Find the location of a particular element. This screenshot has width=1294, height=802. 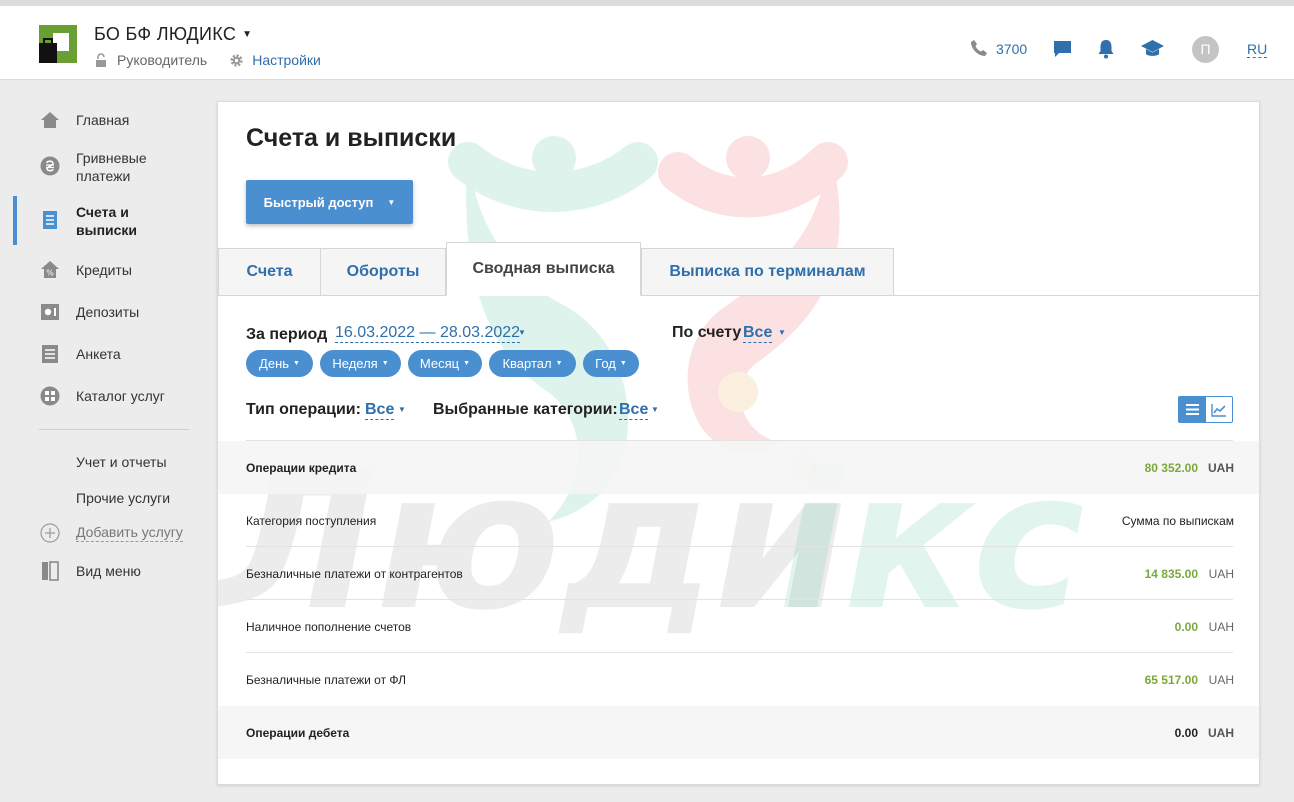

period-month-button: Месяц ▼ is located at coordinates (445, 363).